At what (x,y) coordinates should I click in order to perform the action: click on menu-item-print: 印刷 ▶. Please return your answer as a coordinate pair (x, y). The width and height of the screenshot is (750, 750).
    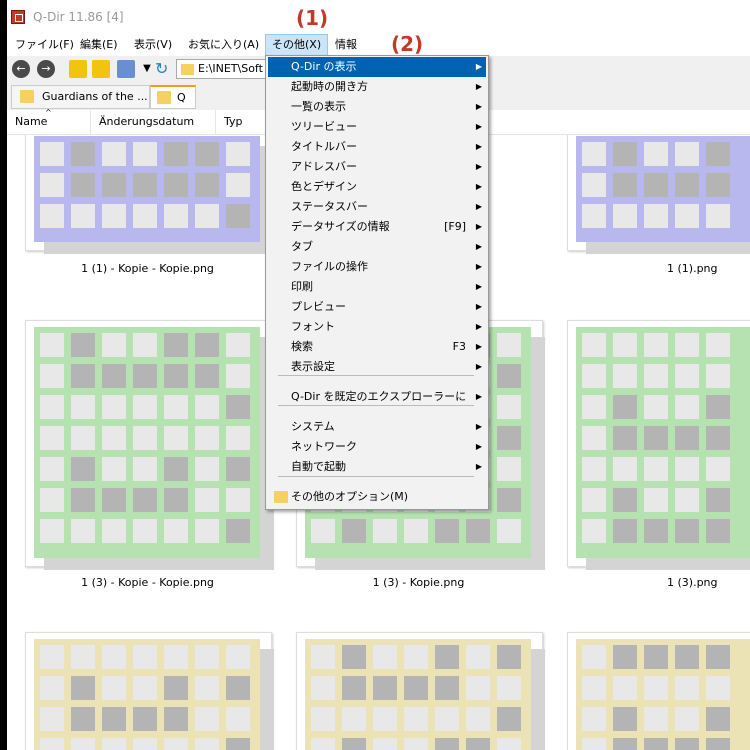
    Looking at the image, I should click on (377, 287).